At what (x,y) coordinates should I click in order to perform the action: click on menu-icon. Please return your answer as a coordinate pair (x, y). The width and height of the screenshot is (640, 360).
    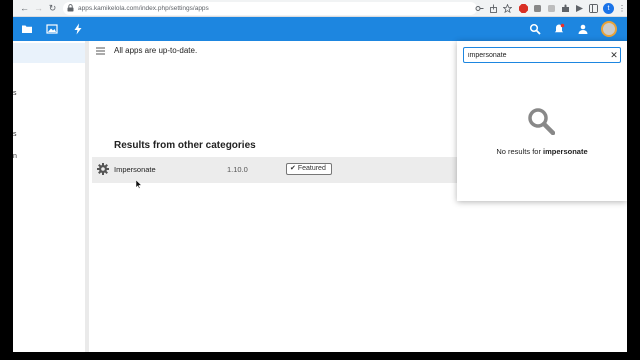
    Looking at the image, I should click on (100, 51).